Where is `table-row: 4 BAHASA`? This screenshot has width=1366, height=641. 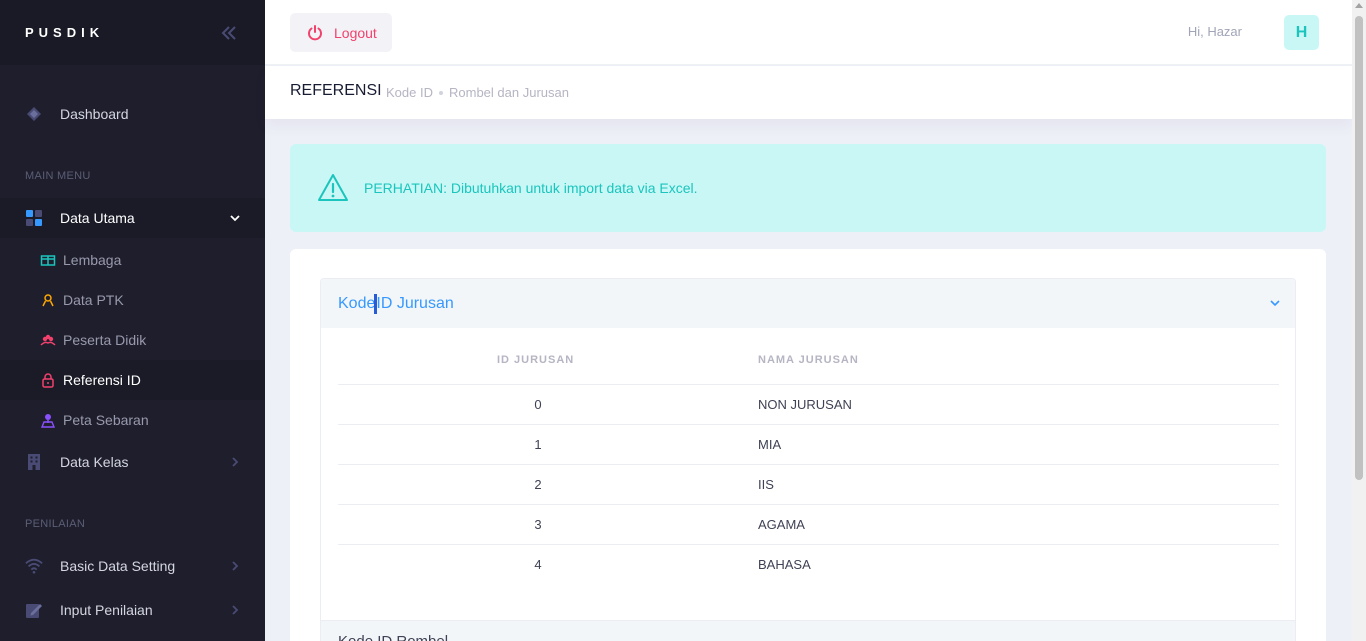
table-row: 4 BAHASA is located at coordinates (808, 564).